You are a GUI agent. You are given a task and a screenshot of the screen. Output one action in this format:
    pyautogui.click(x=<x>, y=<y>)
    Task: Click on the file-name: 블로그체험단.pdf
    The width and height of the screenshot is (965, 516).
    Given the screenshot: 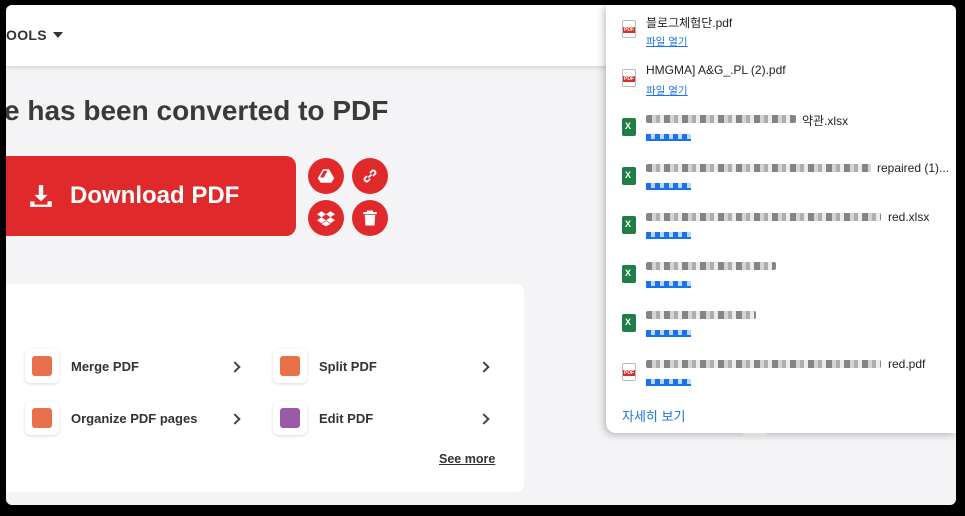 What is the action you would take?
    pyautogui.click(x=689, y=23)
    